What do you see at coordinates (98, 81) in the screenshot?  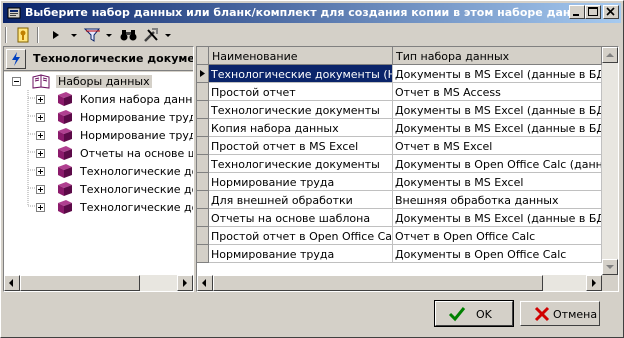 I see `tree-root: Наборы данных` at bounding box center [98, 81].